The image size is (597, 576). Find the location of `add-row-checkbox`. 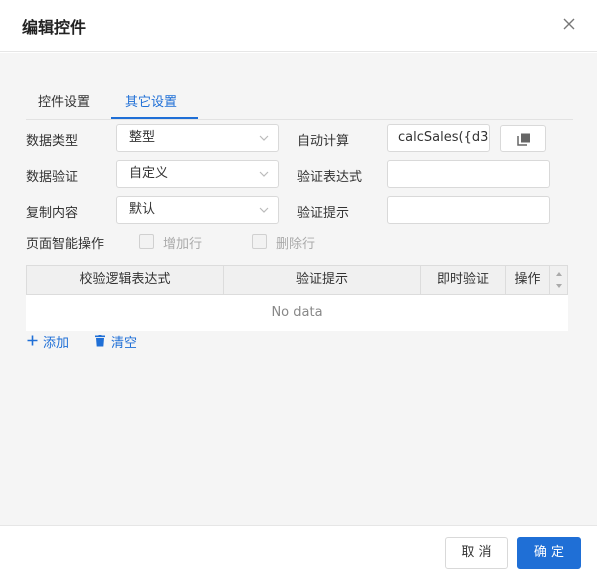

add-row-checkbox is located at coordinates (146, 241).